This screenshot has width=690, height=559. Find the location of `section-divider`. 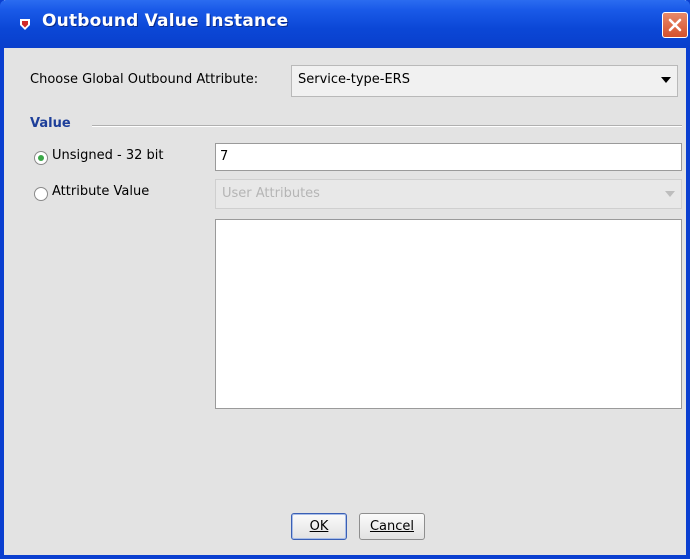

section-divider is located at coordinates (387, 126).